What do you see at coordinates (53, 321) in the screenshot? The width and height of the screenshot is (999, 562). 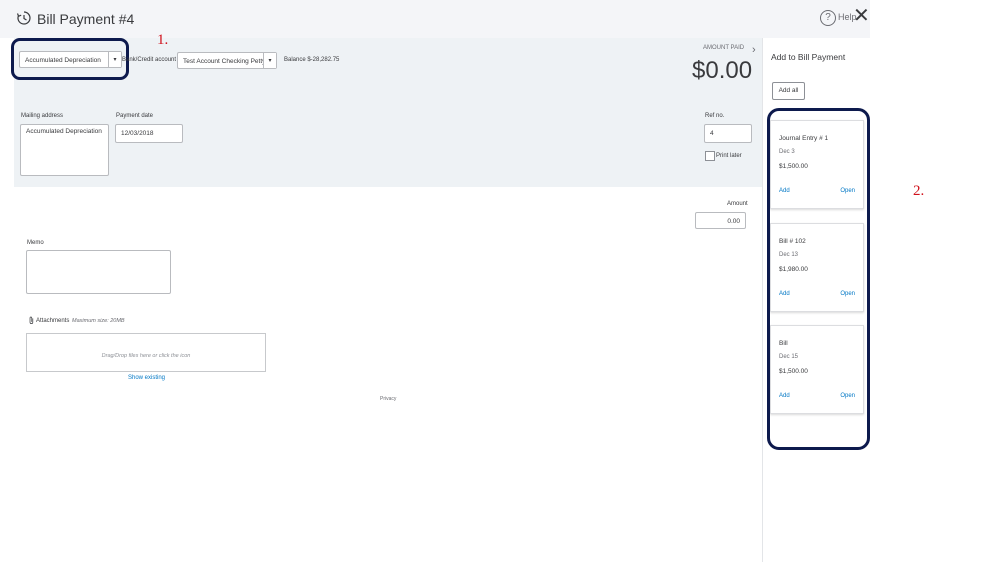 I see `attachments-label: Attachments` at bounding box center [53, 321].